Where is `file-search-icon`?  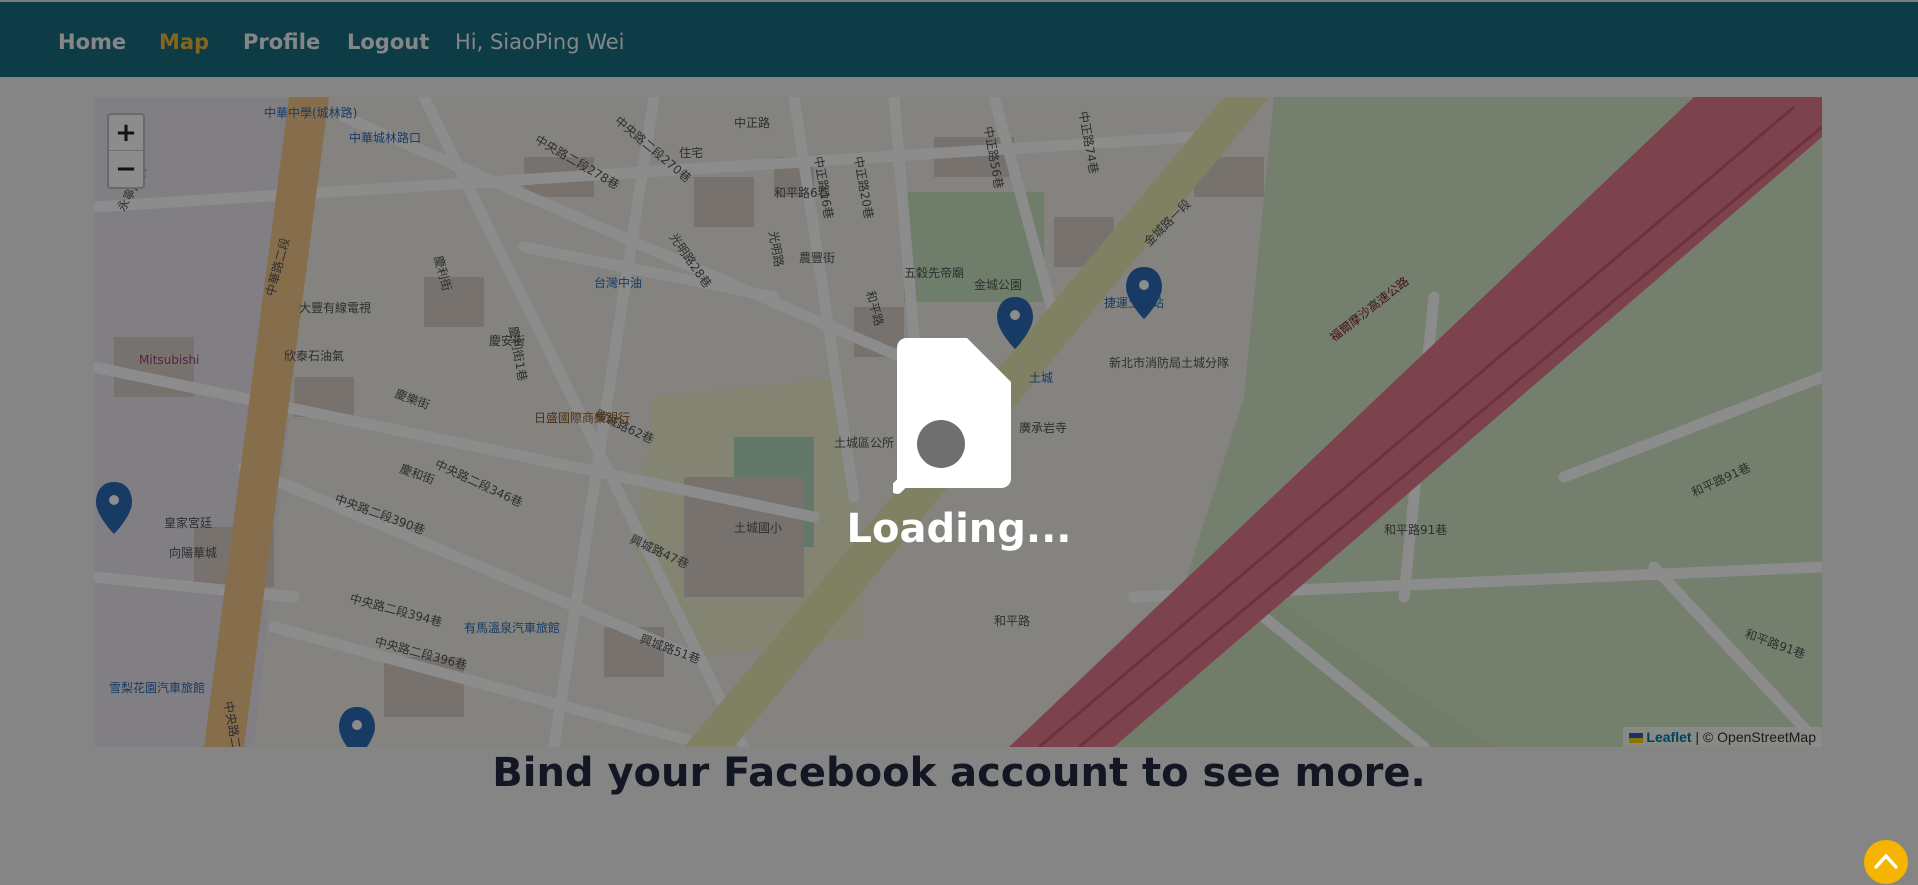 file-search-icon is located at coordinates (952, 416).